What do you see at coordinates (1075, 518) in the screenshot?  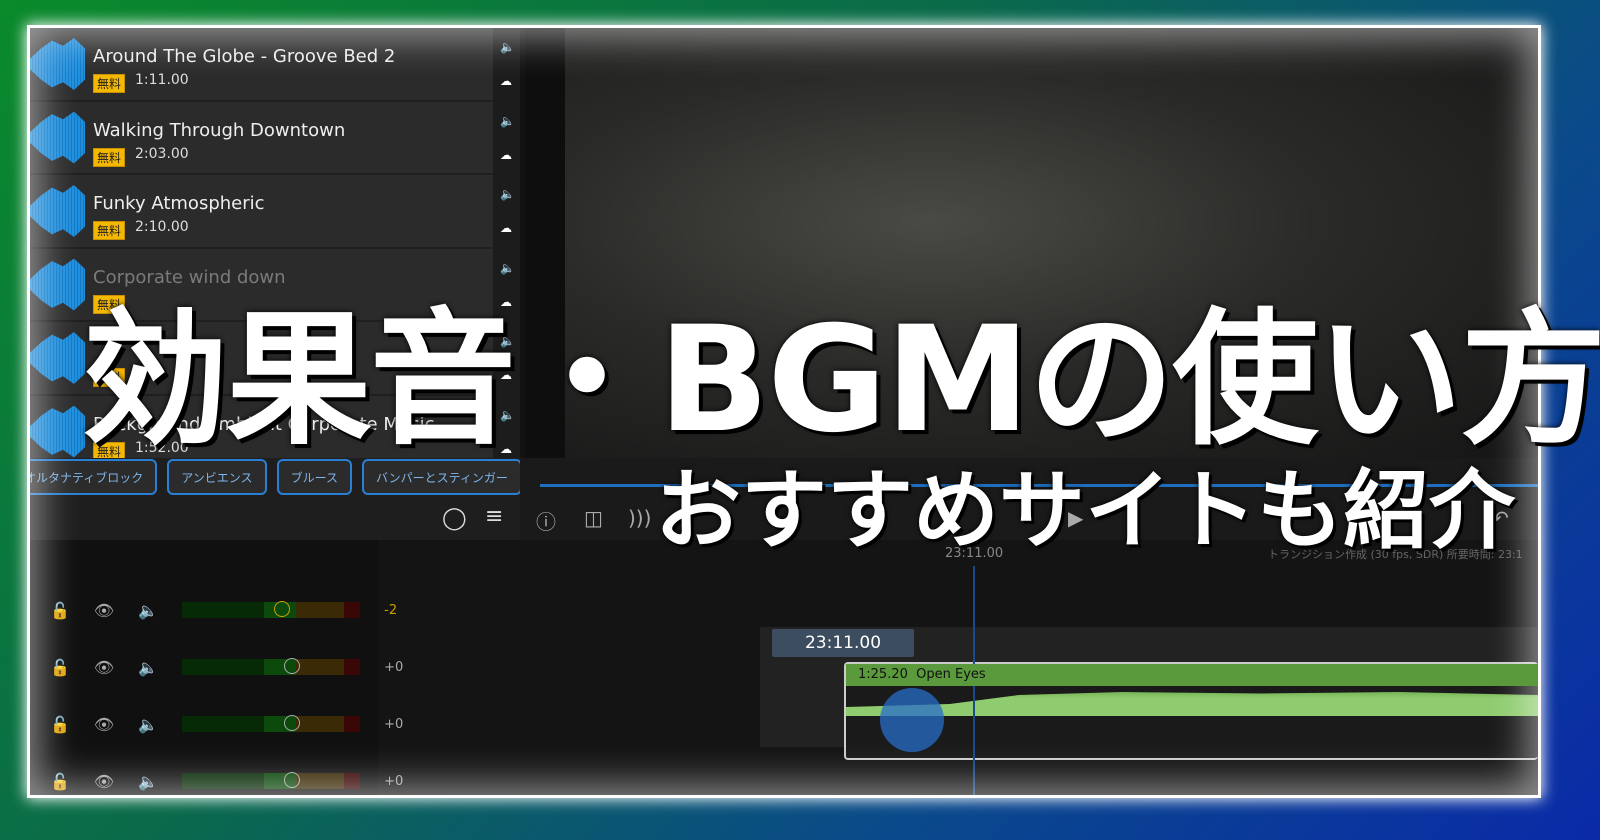 I see `play-icon: ▶` at bounding box center [1075, 518].